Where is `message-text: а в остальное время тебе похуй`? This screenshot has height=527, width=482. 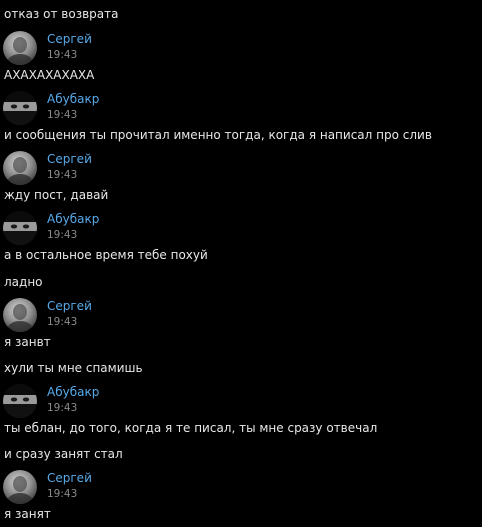 message-text: а в остальное время тебе похуй is located at coordinates (106, 255).